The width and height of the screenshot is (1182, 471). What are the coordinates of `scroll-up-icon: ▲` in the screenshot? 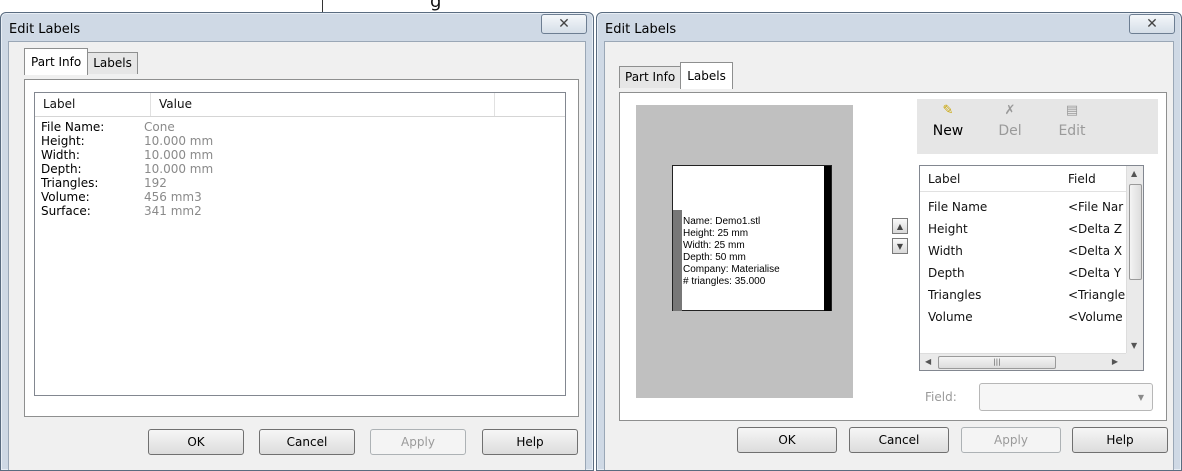 It's located at (1134, 173).